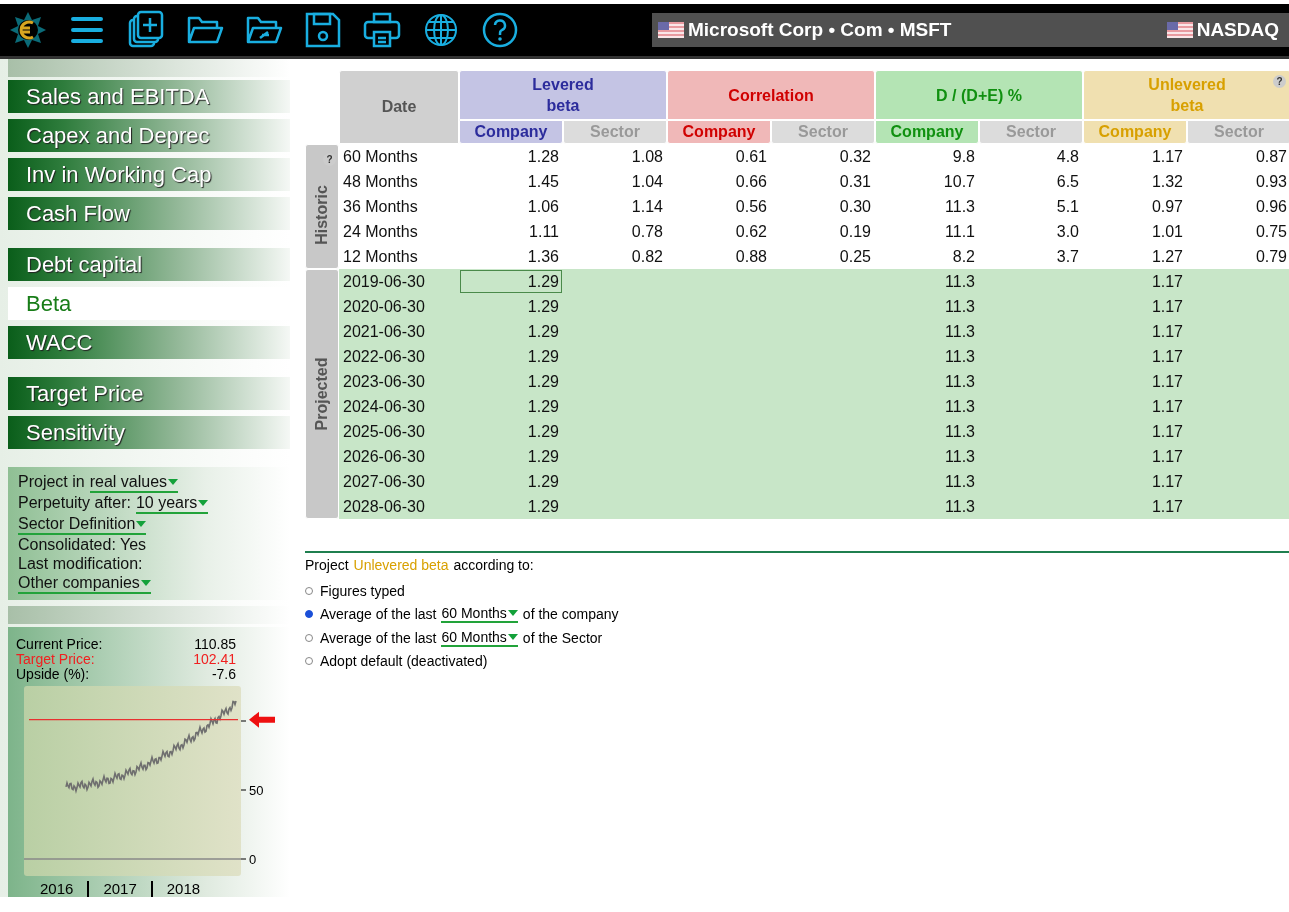 The height and width of the screenshot is (912, 1289). I want to click on table-cell: 0.19, so click(823, 231).